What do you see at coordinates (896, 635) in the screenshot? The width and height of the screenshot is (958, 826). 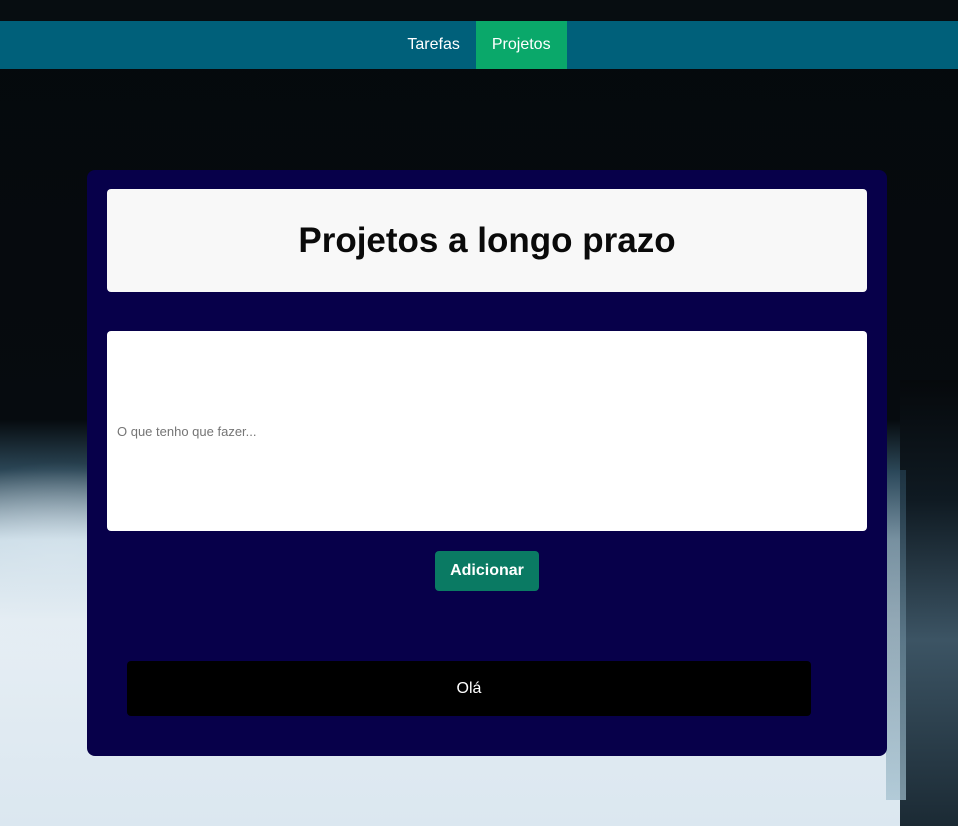 I see `background-right-glow` at bounding box center [896, 635].